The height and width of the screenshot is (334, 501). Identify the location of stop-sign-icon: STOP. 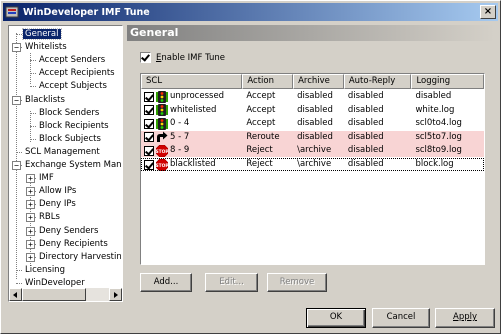
(162, 151).